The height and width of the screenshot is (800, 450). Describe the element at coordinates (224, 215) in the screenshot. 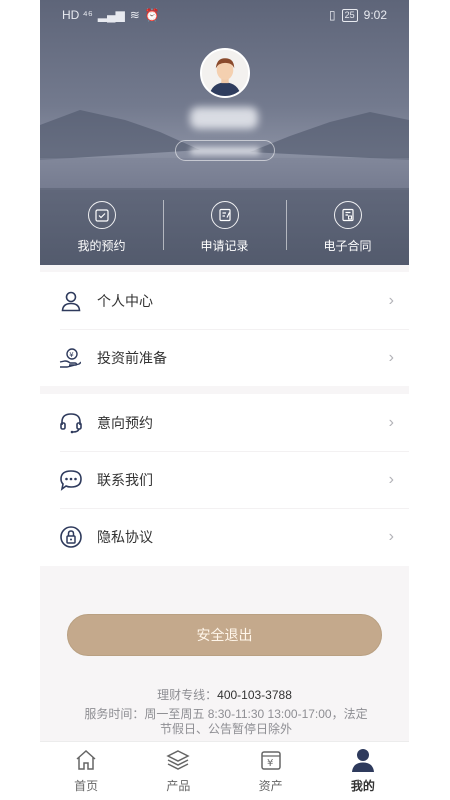

I see `document-edit-icon` at that location.